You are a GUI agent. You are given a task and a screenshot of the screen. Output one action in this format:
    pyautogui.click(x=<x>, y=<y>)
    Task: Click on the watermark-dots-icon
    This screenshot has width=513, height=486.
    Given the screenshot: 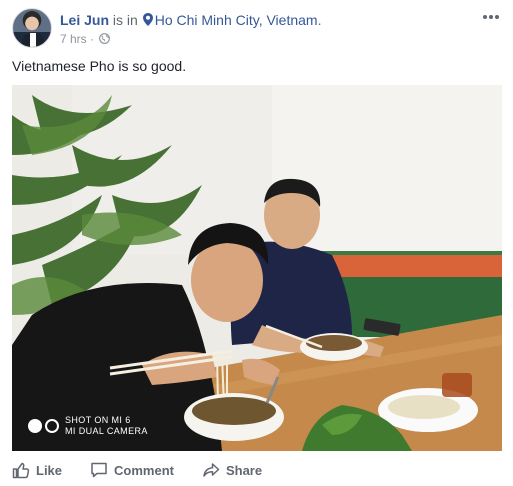 What is the action you would take?
    pyautogui.click(x=43, y=426)
    